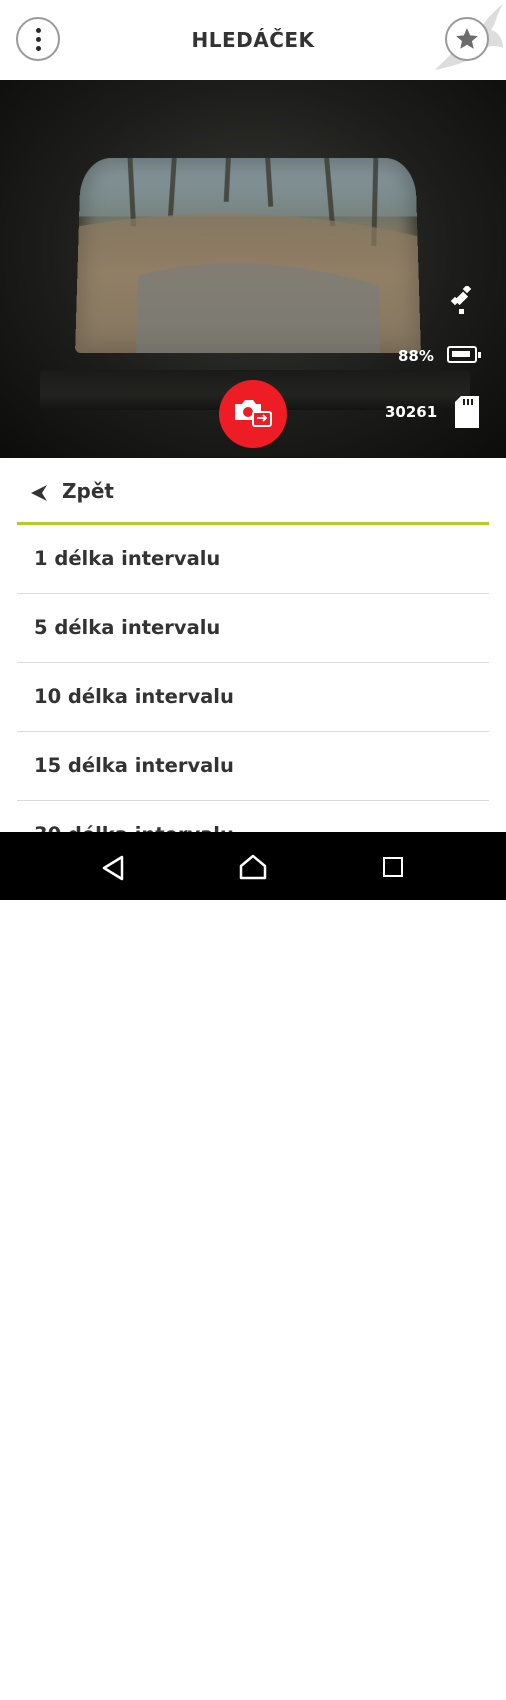 This screenshot has height=1700, width=506. What do you see at coordinates (253, 559) in the screenshot?
I see `list-item: 1 délka intervalu` at bounding box center [253, 559].